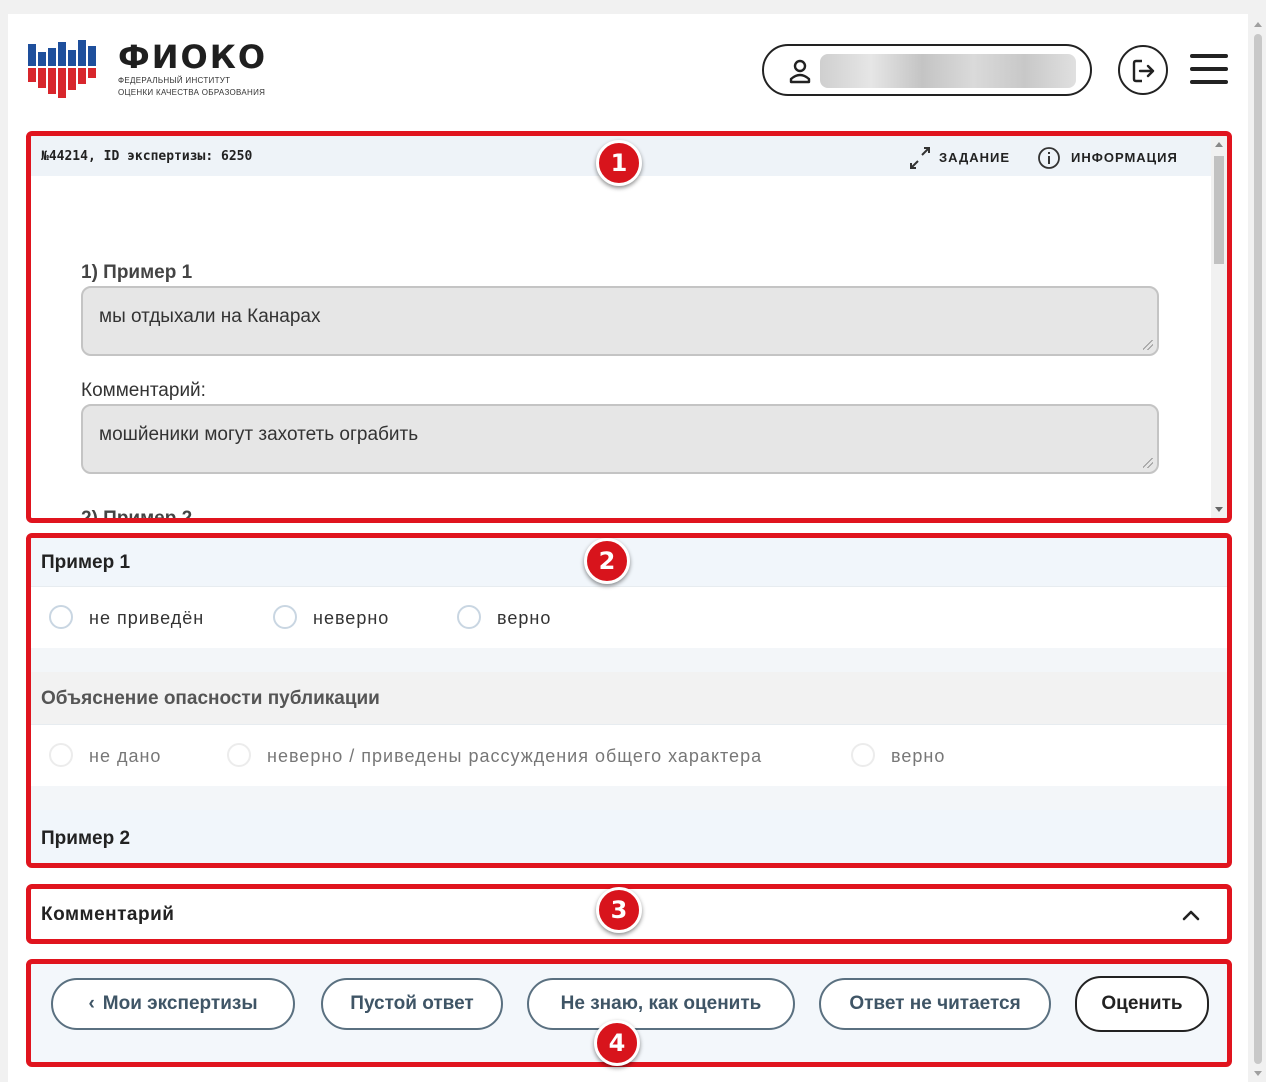 The image size is (1266, 1082). I want to click on comment-text: мошйеники могут захотеть ограбить, so click(259, 434).